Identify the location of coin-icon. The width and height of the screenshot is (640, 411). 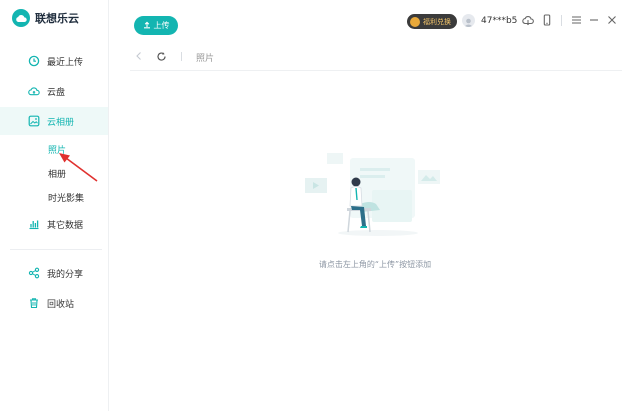
(415, 21).